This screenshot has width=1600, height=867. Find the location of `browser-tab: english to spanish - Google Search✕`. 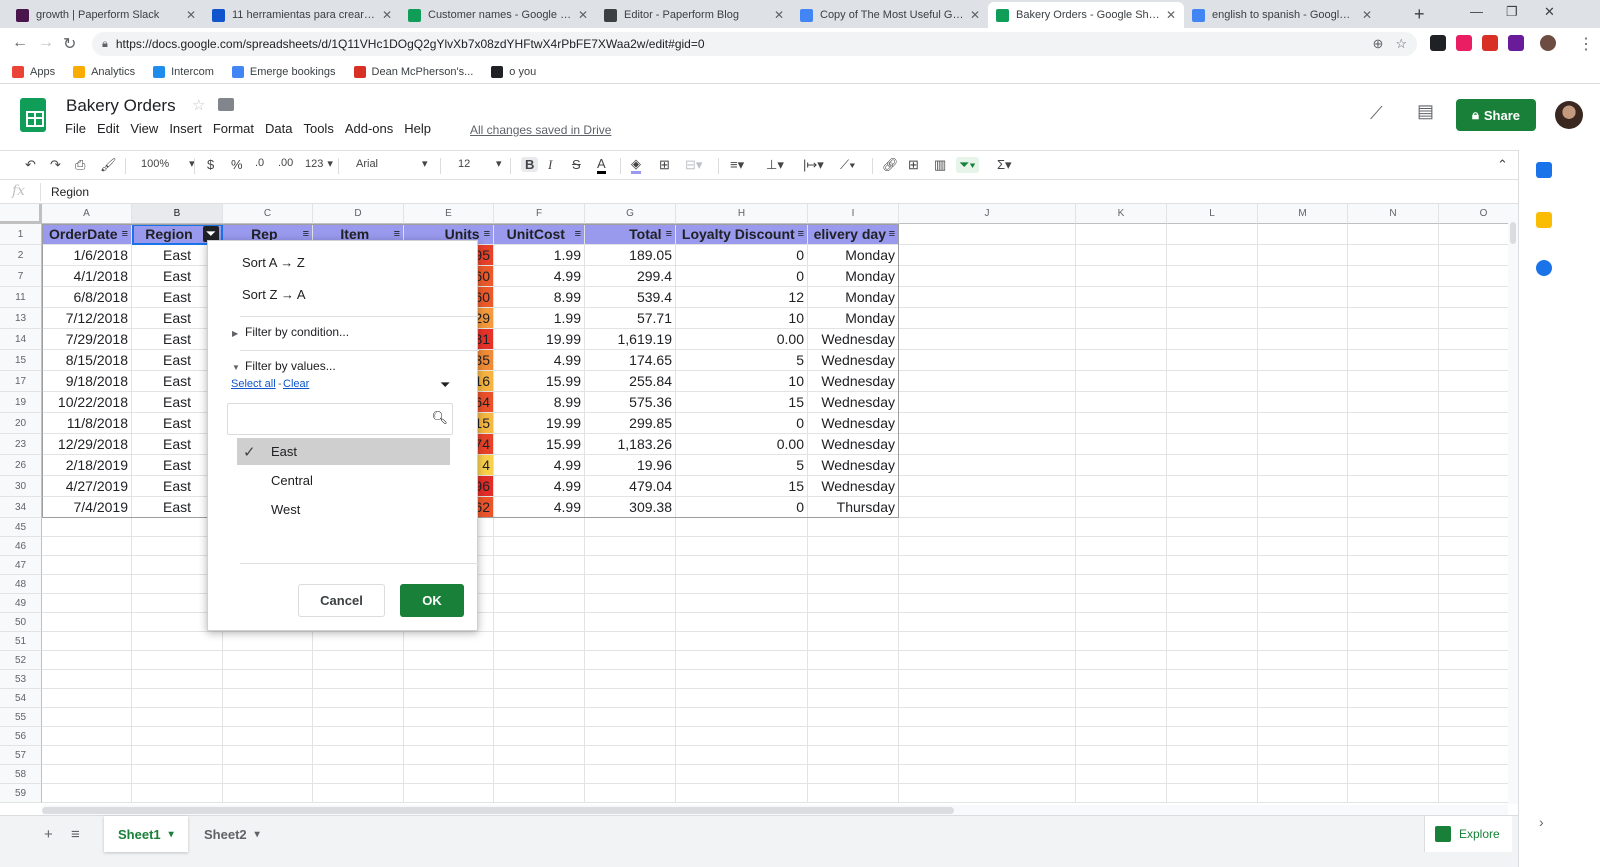

browser-tab: english to spanish - Google Search✕ is located at coordinates (1282, 15).